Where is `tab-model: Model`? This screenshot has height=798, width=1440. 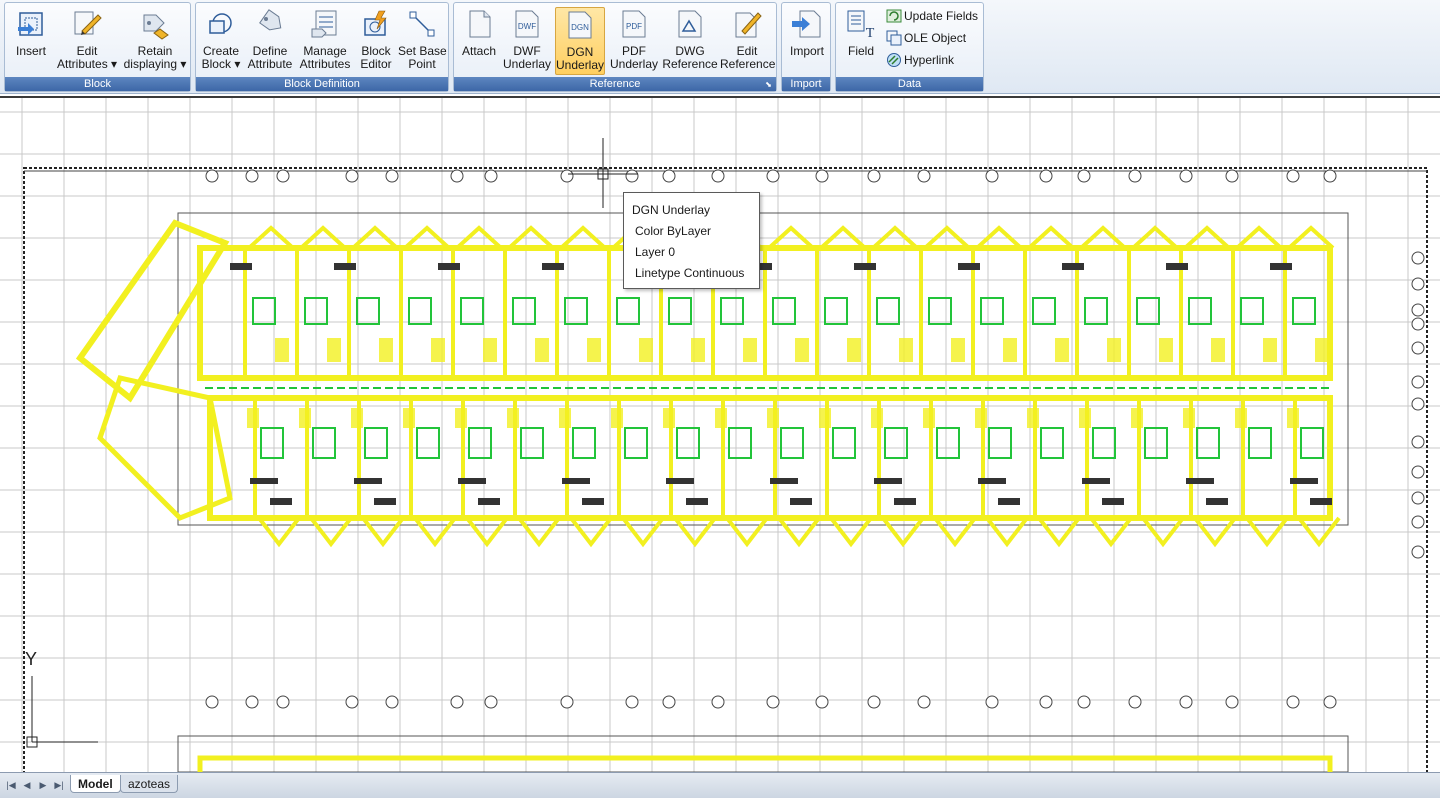 tab-model: Model is located at coordinates (95, 784).